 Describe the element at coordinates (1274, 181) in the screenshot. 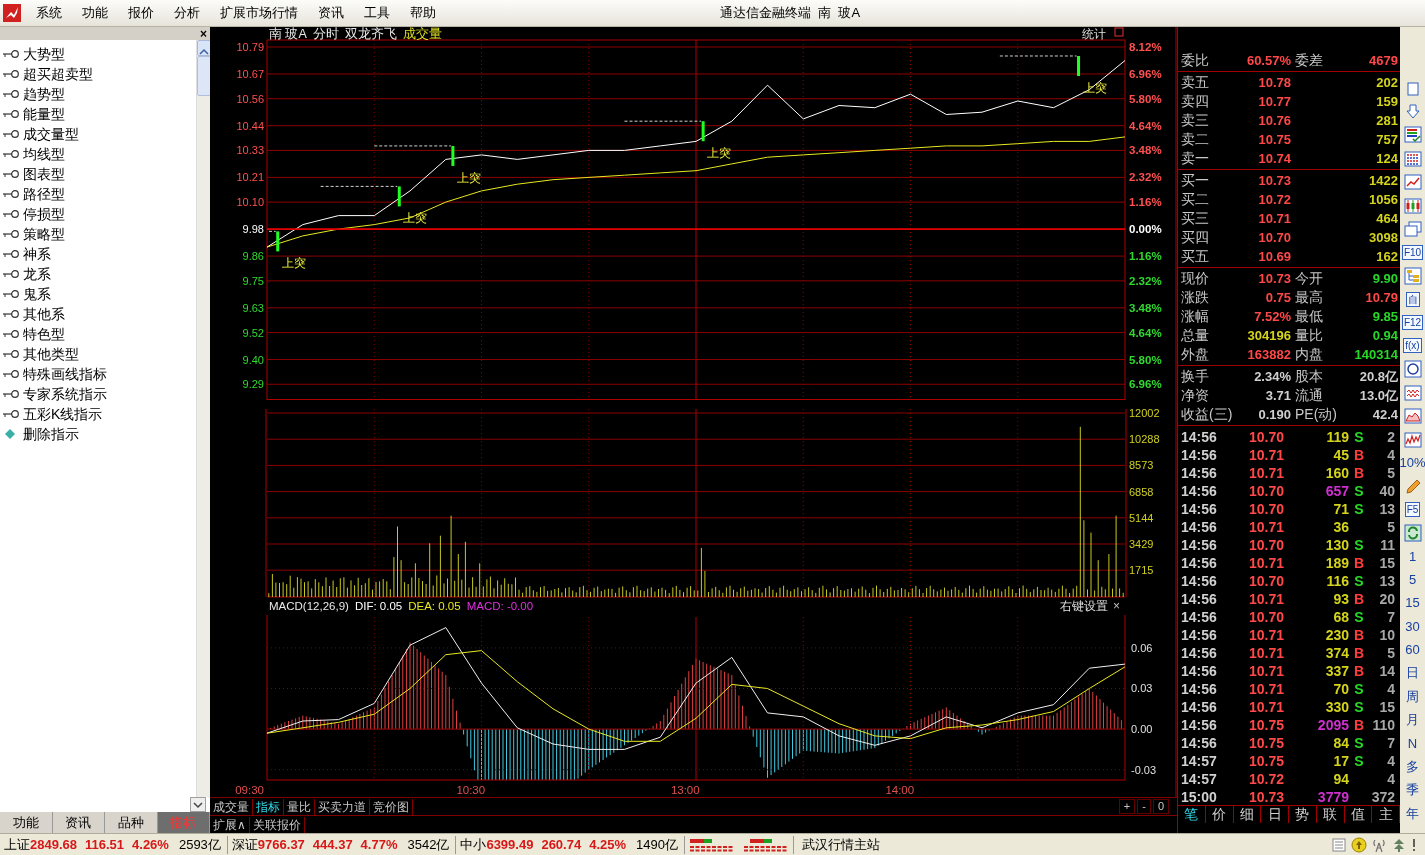

I see `quote-value: 10.73` at that location.